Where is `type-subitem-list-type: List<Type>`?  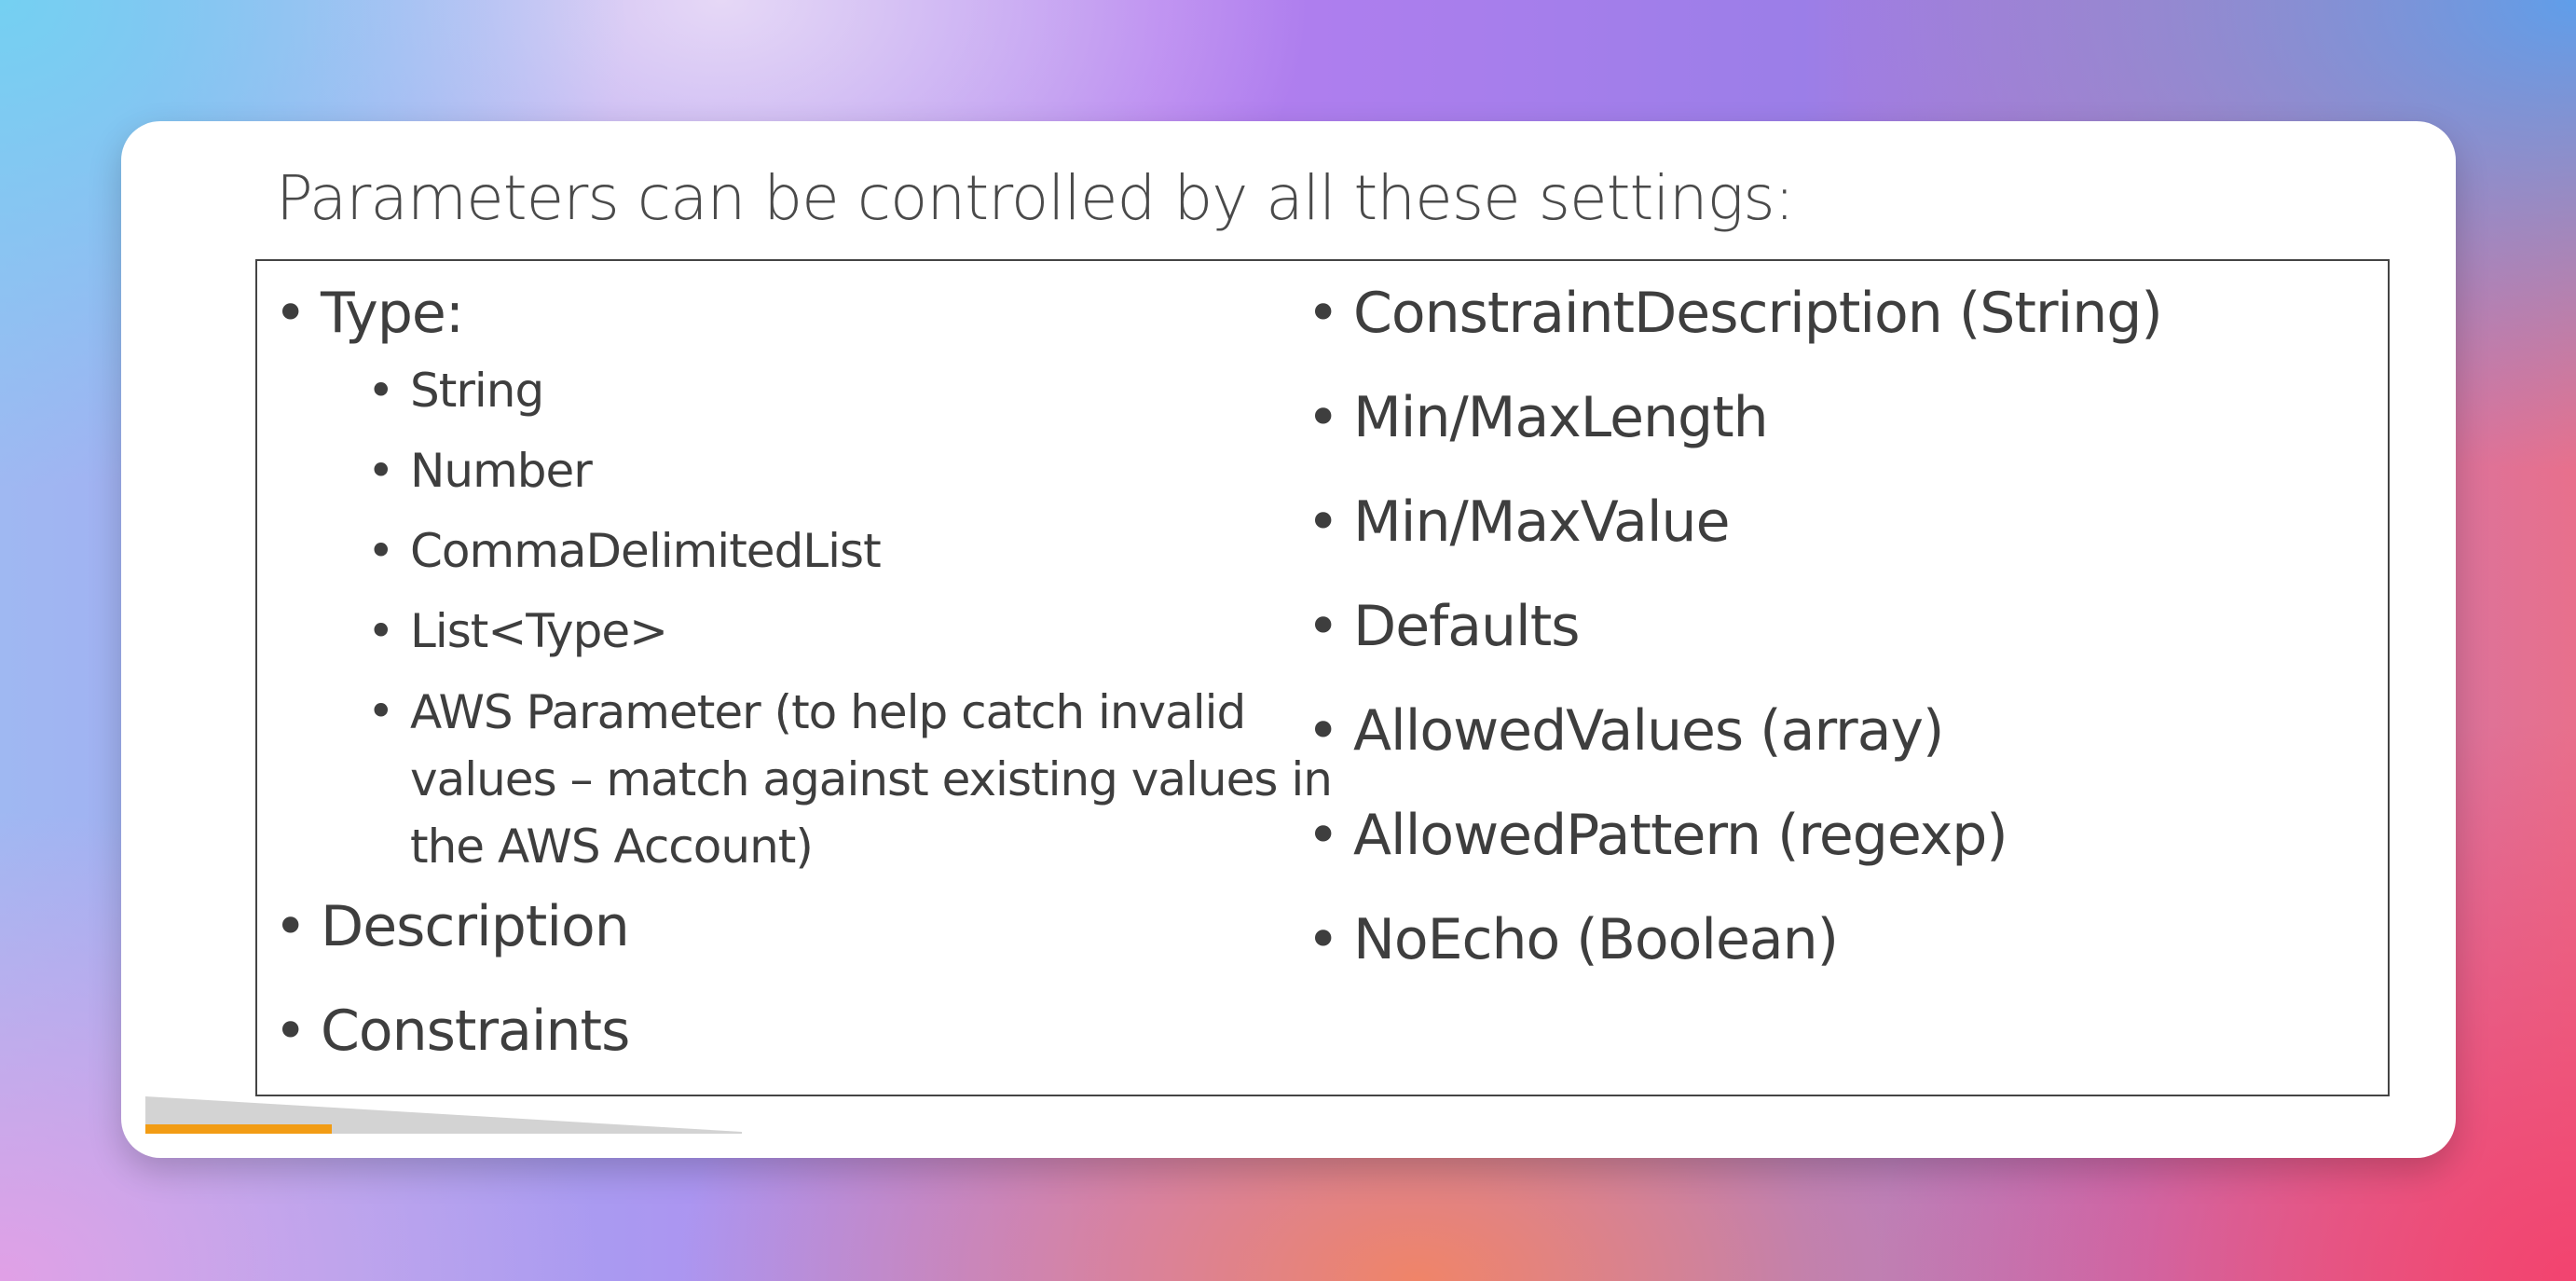 type-subitem-list-type: List<Type> is located at coordinates (539, 631).